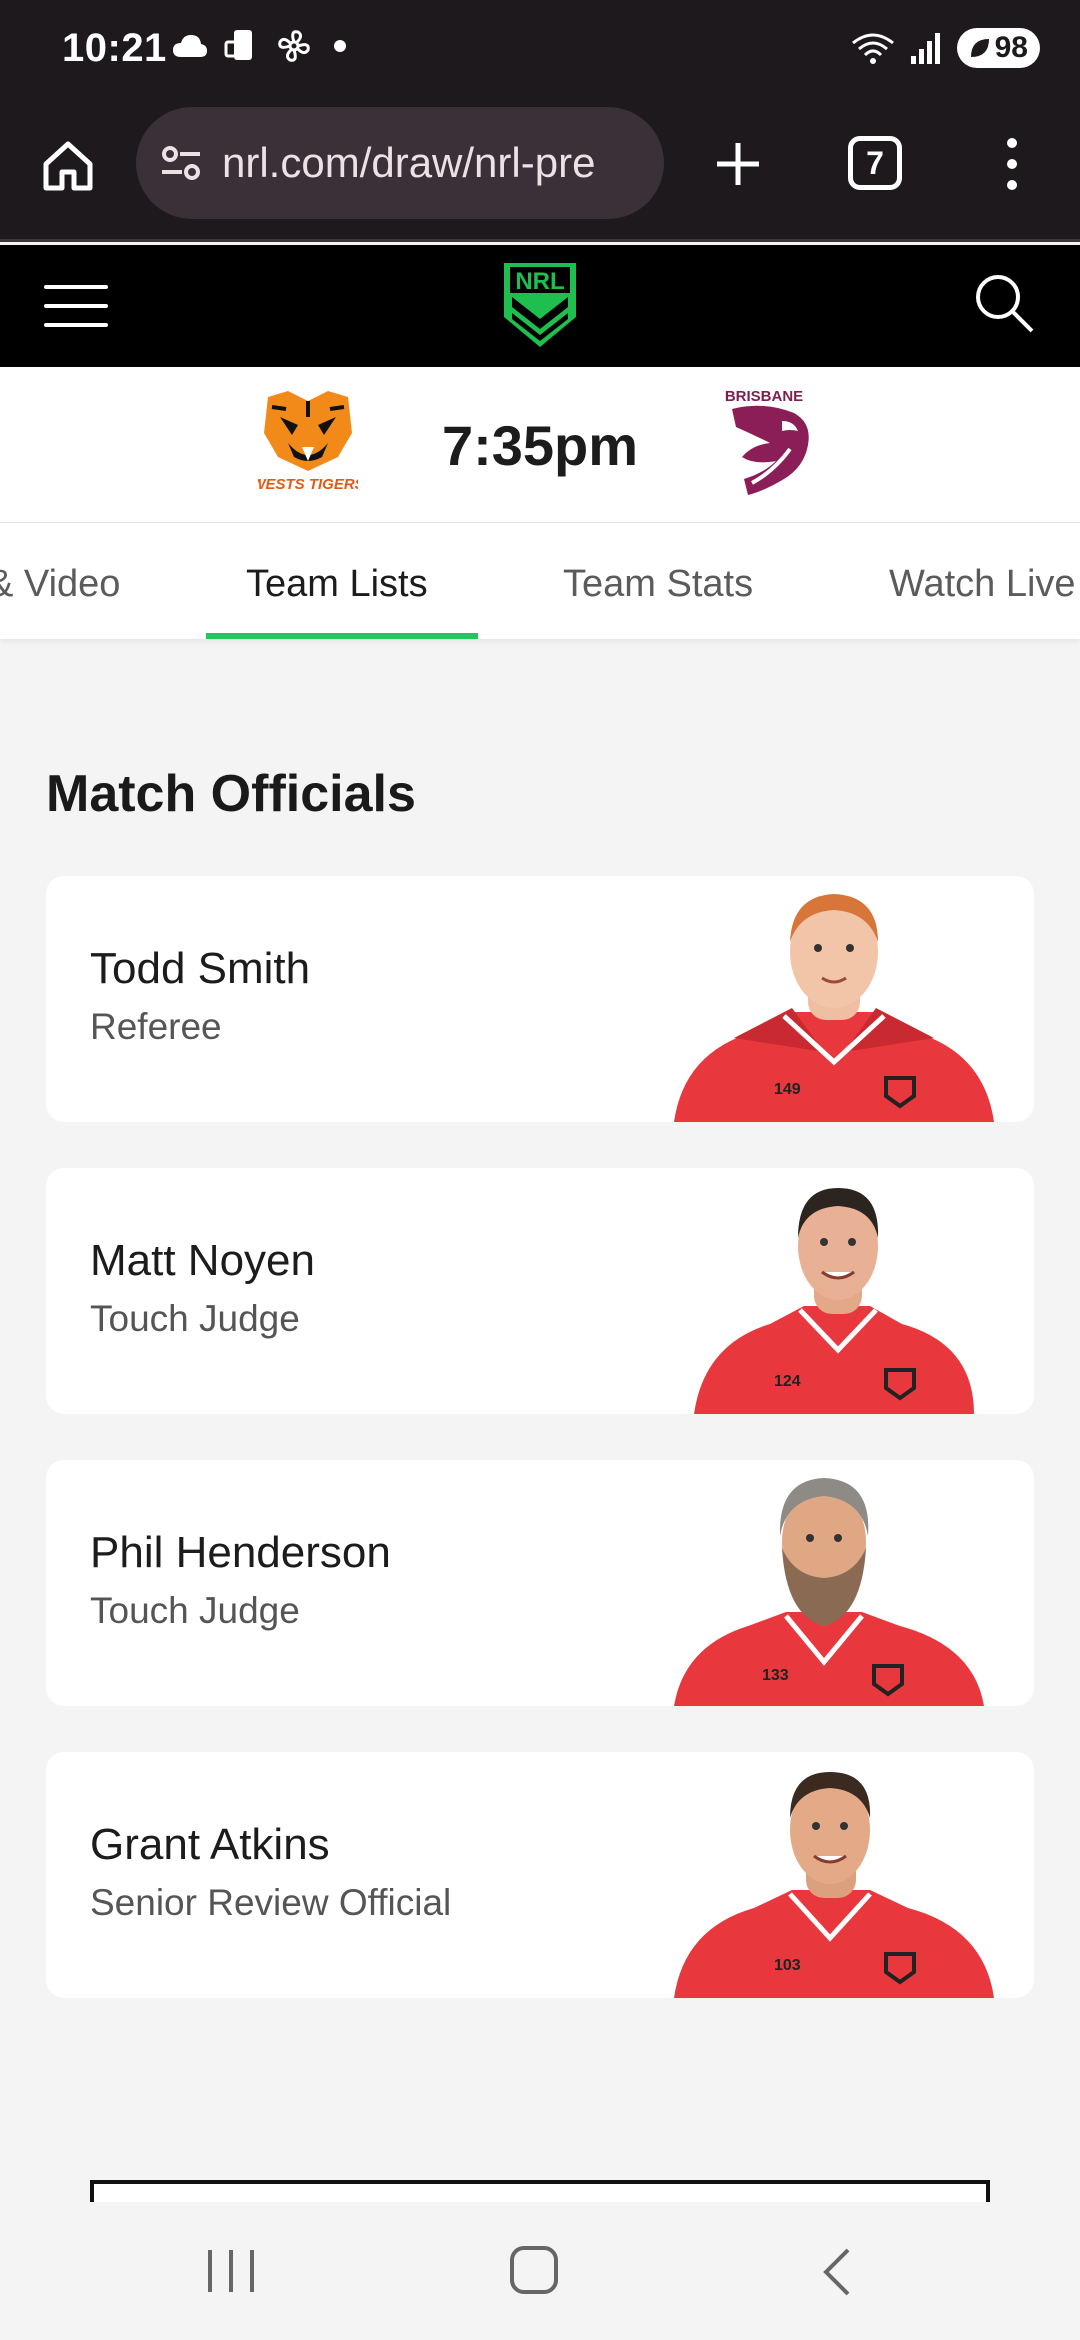 This screenshot has width=1080, height=2340. I want to click on plus-icon, so click(738, 164).